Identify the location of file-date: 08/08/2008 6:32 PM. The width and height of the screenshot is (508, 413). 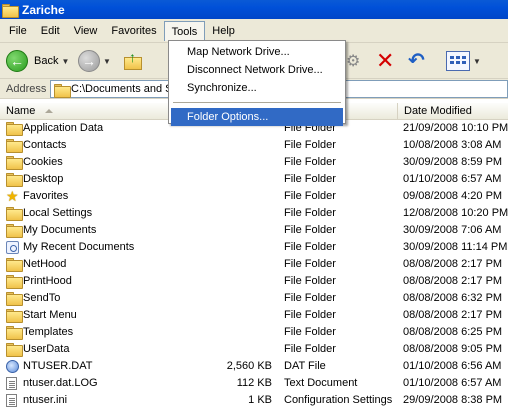
(453, 298).